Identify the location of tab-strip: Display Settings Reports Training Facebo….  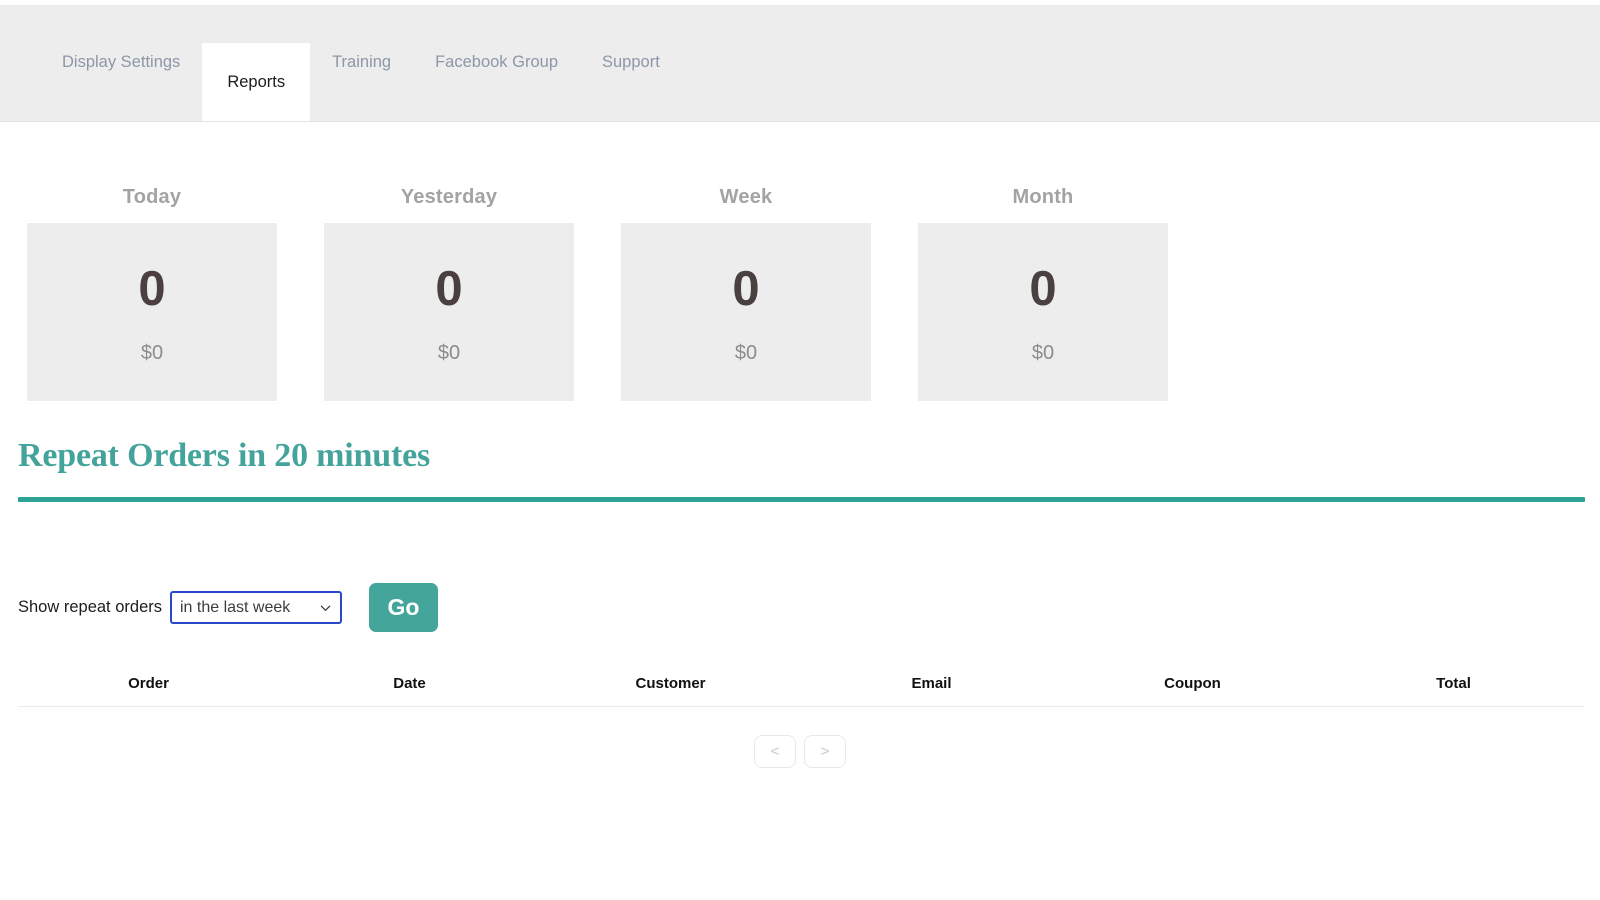
(341, 62).